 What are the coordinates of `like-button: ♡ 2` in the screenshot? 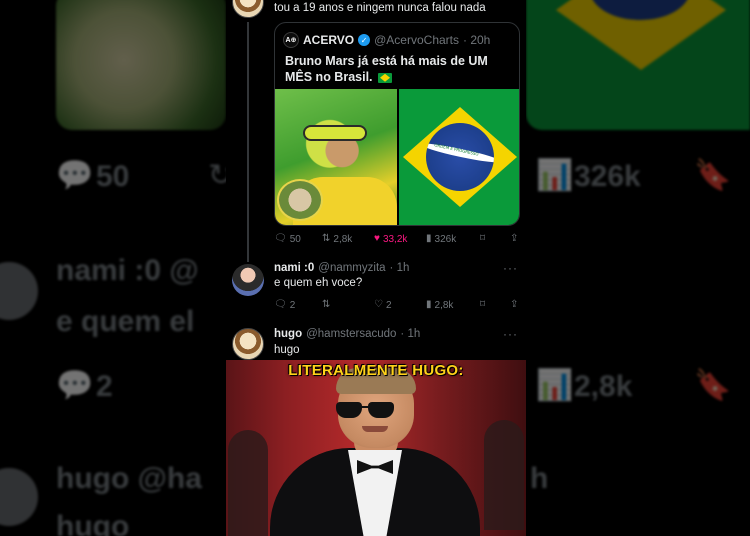 It's located at (400, 305).